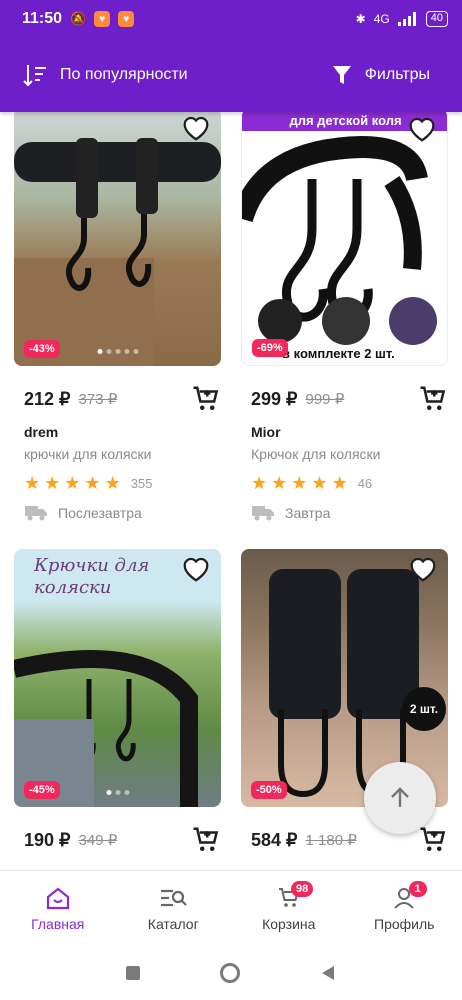 The image size is (462, 1000). I want to click on product-image: Крючки для коляски -45%, so click(117, 678).